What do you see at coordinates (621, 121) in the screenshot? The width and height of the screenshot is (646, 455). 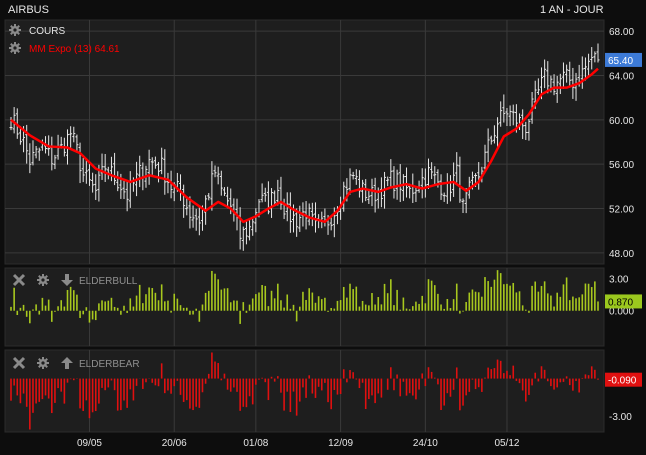 I see `y-tick-label: 60.00` at bounding box center [621, 121].